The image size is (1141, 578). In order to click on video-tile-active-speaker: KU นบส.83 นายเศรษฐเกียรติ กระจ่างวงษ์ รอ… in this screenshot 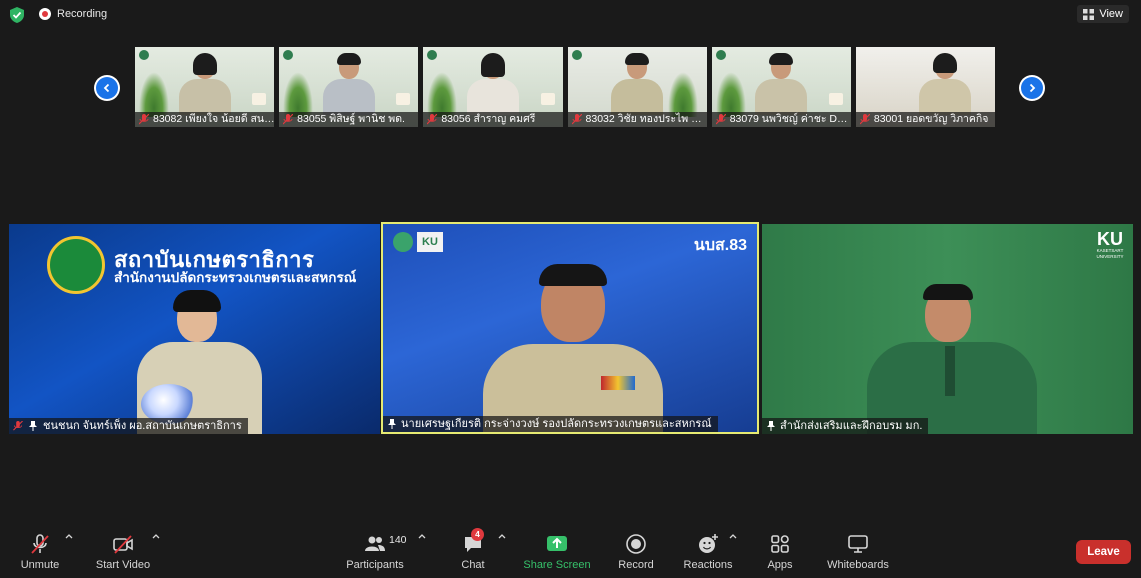, I will do `click(570, 328)`.